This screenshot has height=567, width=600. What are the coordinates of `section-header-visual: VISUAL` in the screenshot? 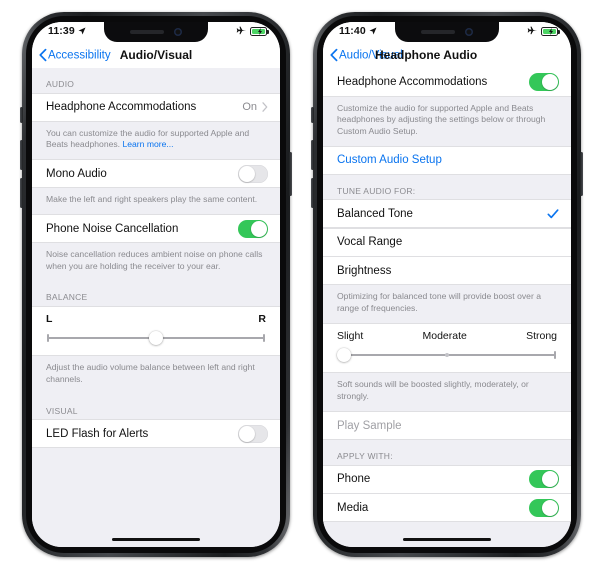 It's located at (62, 410).